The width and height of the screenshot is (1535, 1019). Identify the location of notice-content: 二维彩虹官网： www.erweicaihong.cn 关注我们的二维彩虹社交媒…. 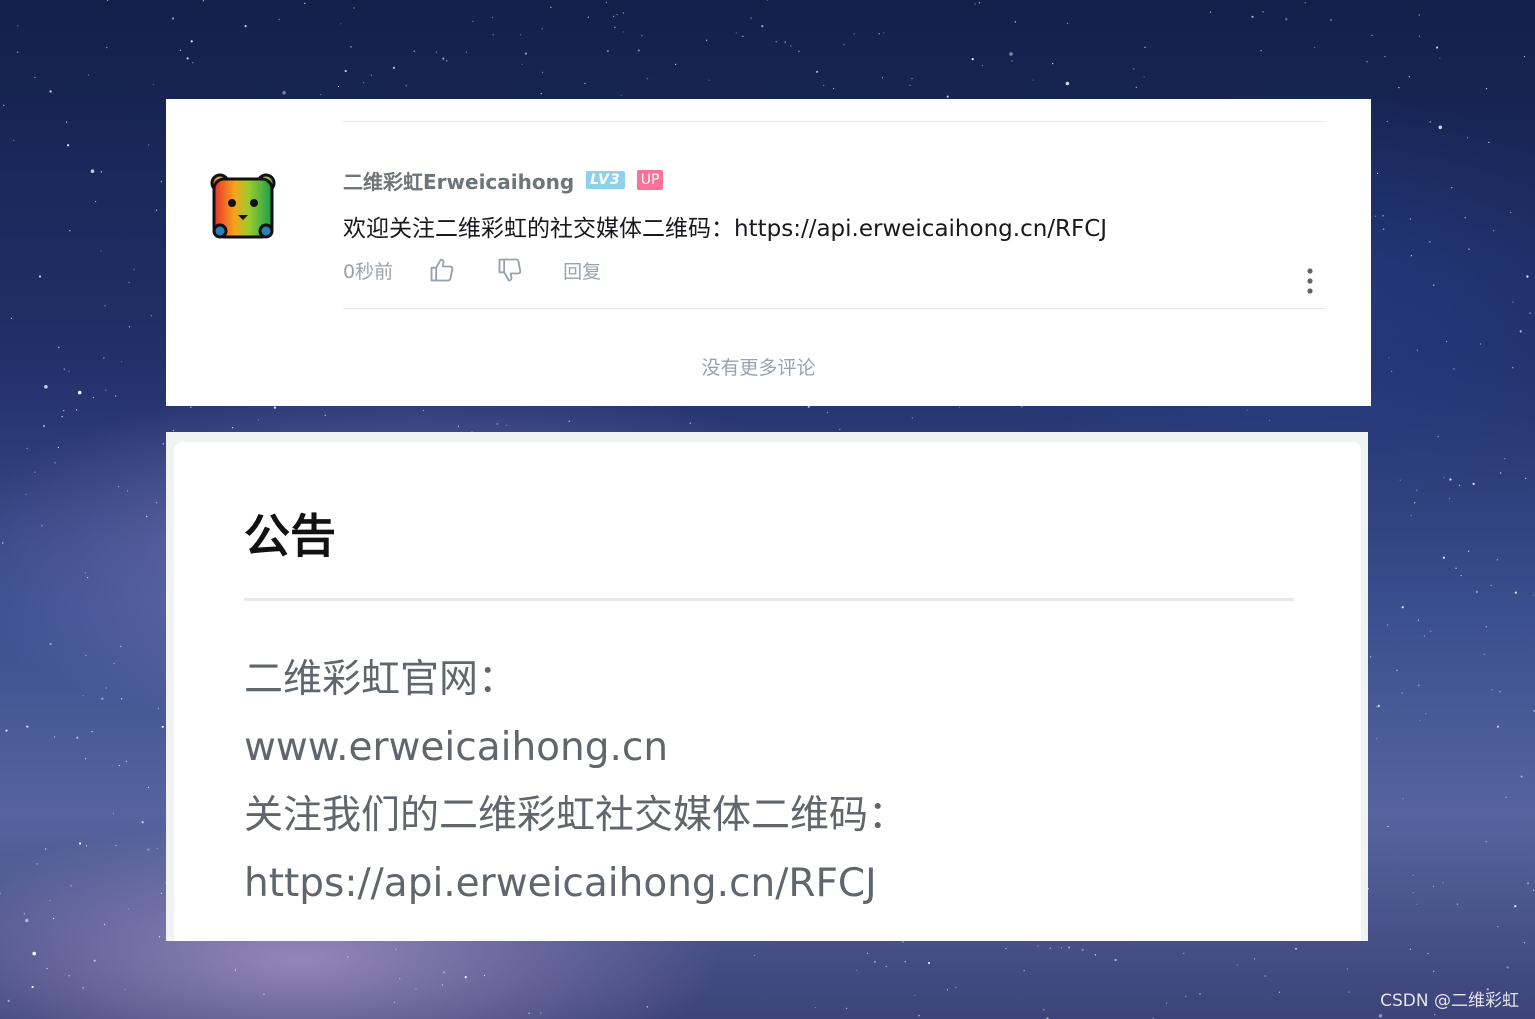
(575, 782).